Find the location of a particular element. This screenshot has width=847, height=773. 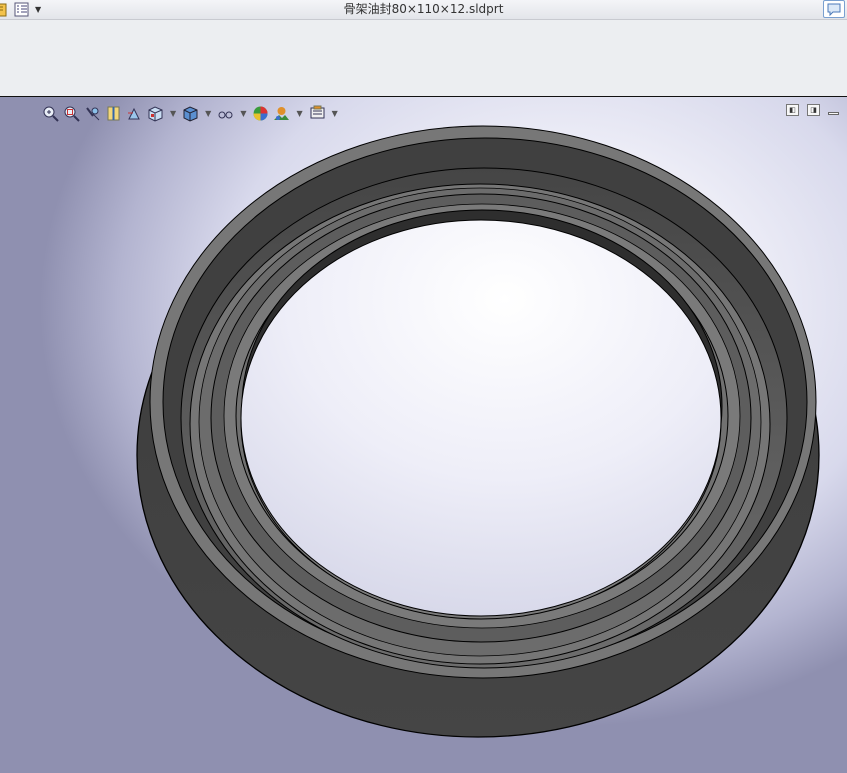

comment-bubble-icon is located at coordinates (834, 9).